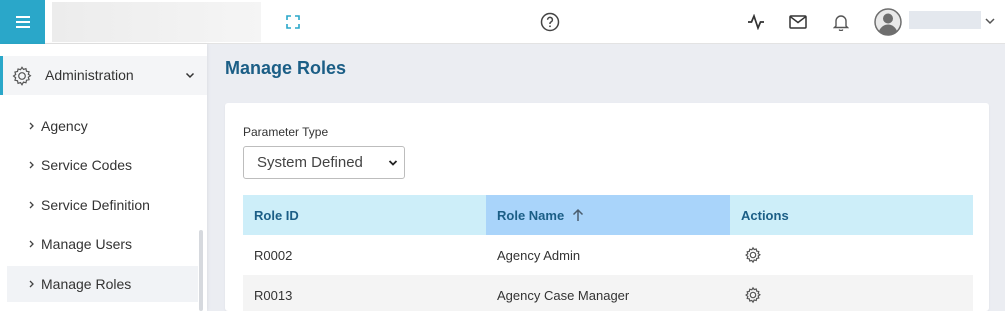 This screenshot has height=311, width=1005. I want to click on messages-button, so click(798, 22).